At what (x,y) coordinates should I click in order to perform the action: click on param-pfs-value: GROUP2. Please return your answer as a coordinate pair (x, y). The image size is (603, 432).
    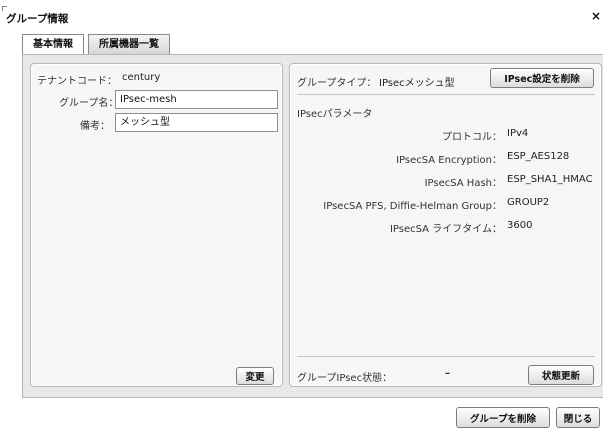
    Looking at the image, I should click on (528, 202).